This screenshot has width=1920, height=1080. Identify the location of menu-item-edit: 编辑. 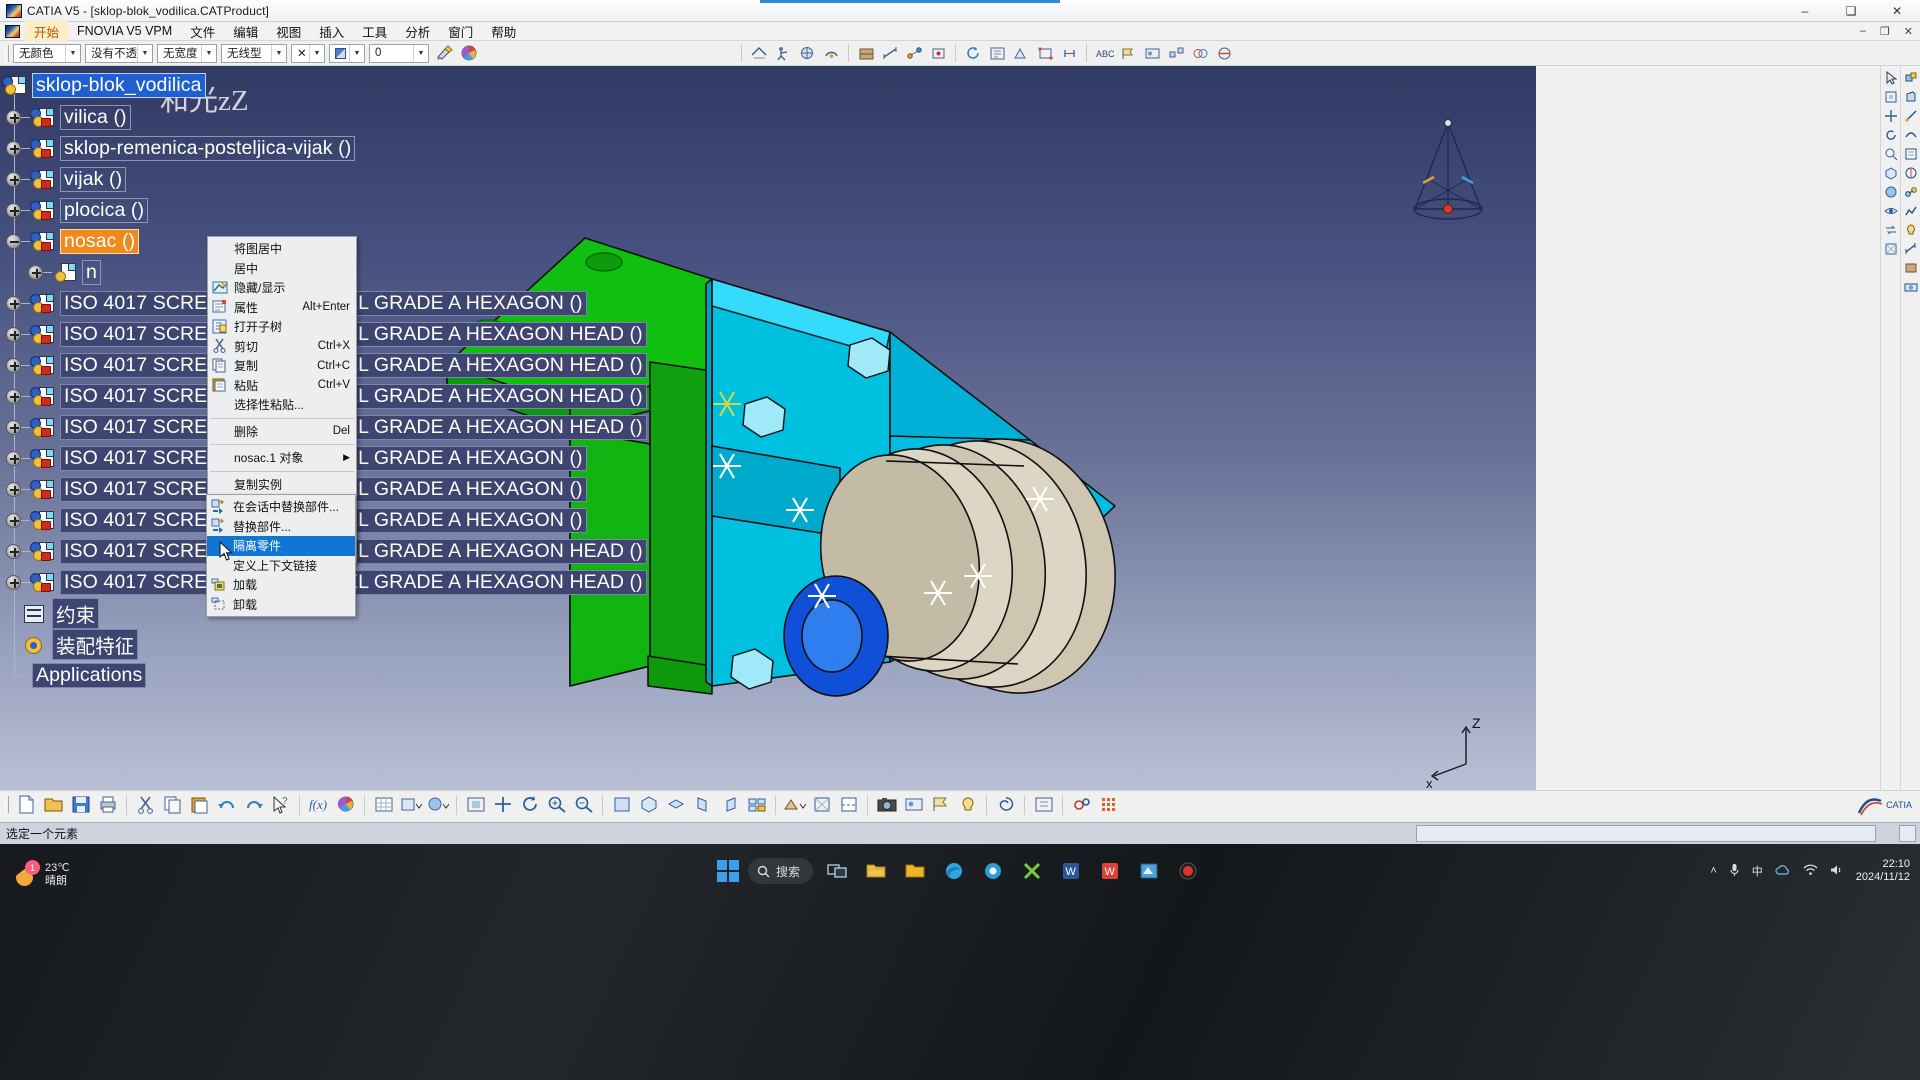
(245, 31).